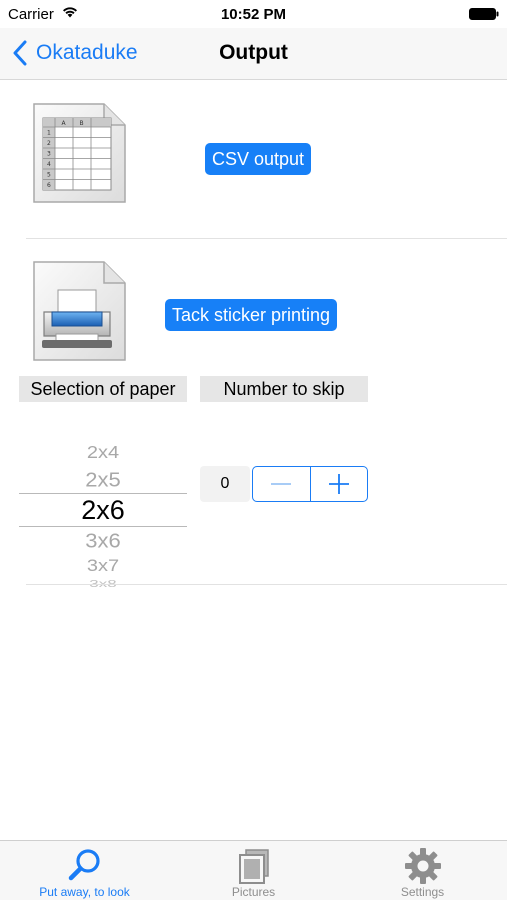  I want to click on spreadsheet-row-3: 3, so click(49, 154).